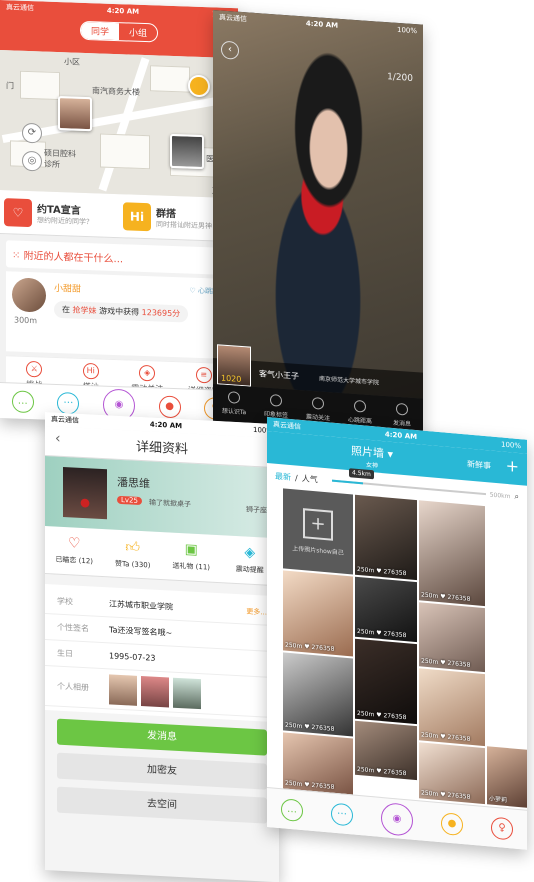  Describe the element at coordinates (170, 503) in the screenshot. I see `profile-status: 输了就掀桌子` at that location.